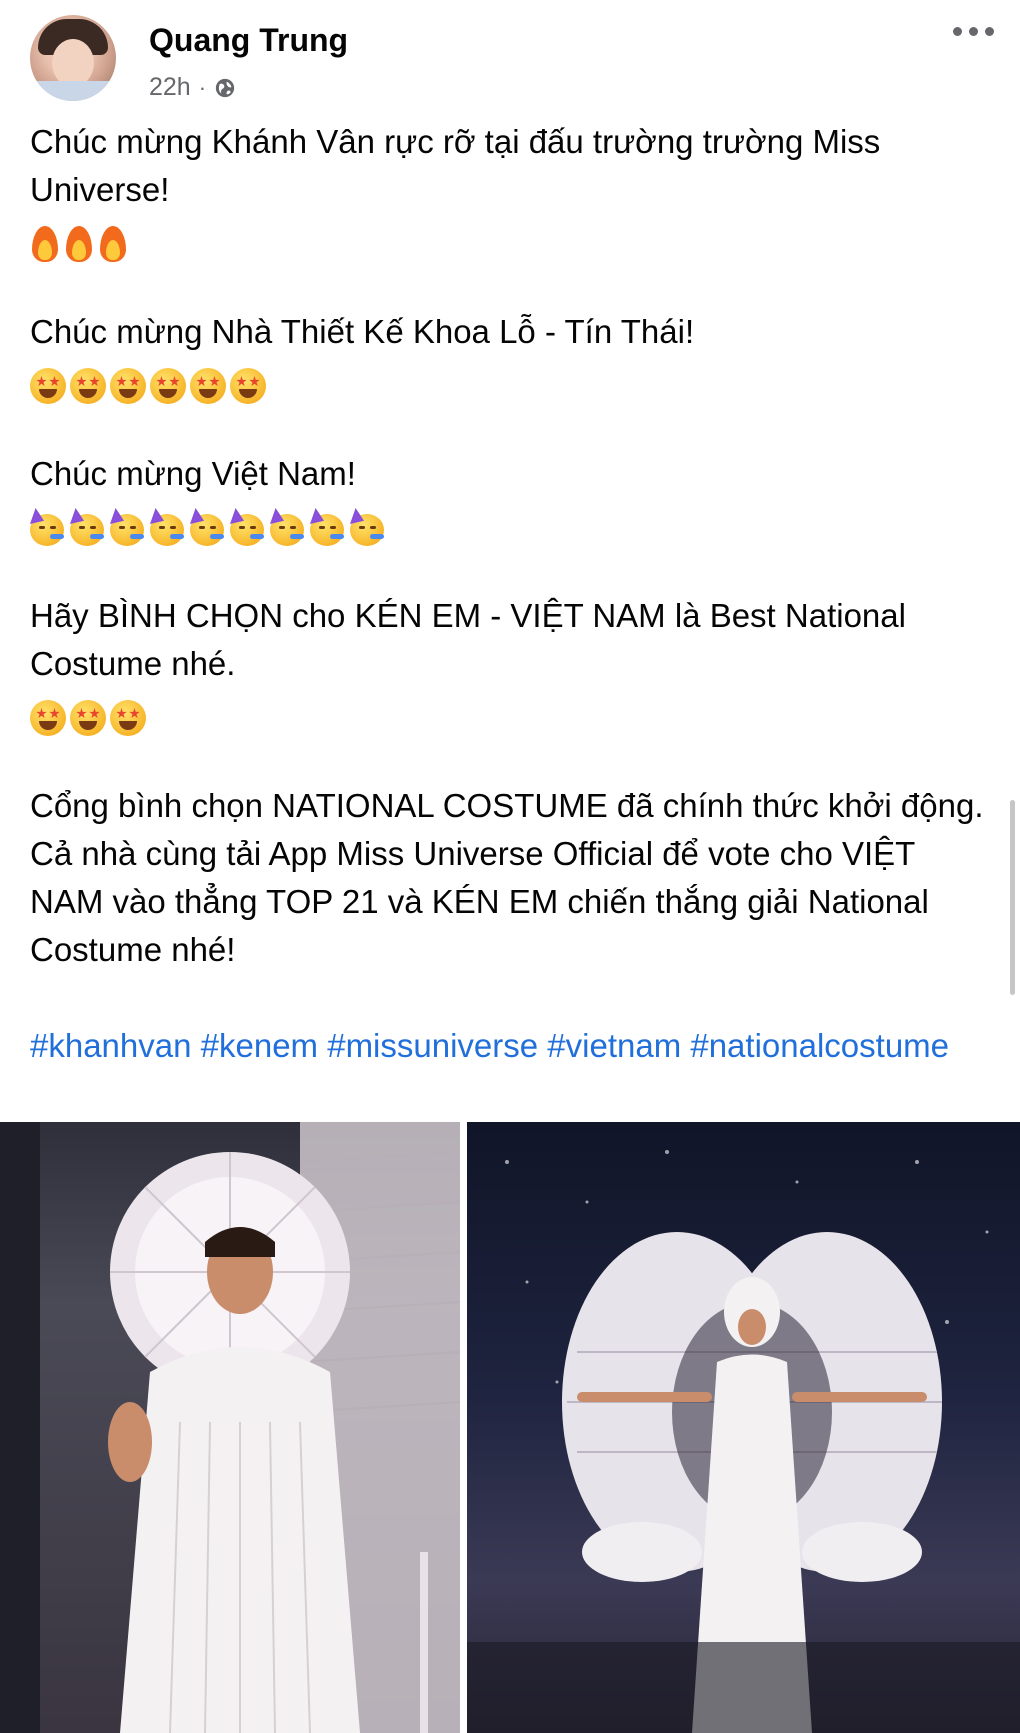  I want to click on post-time: 22h, so click(170, 87).